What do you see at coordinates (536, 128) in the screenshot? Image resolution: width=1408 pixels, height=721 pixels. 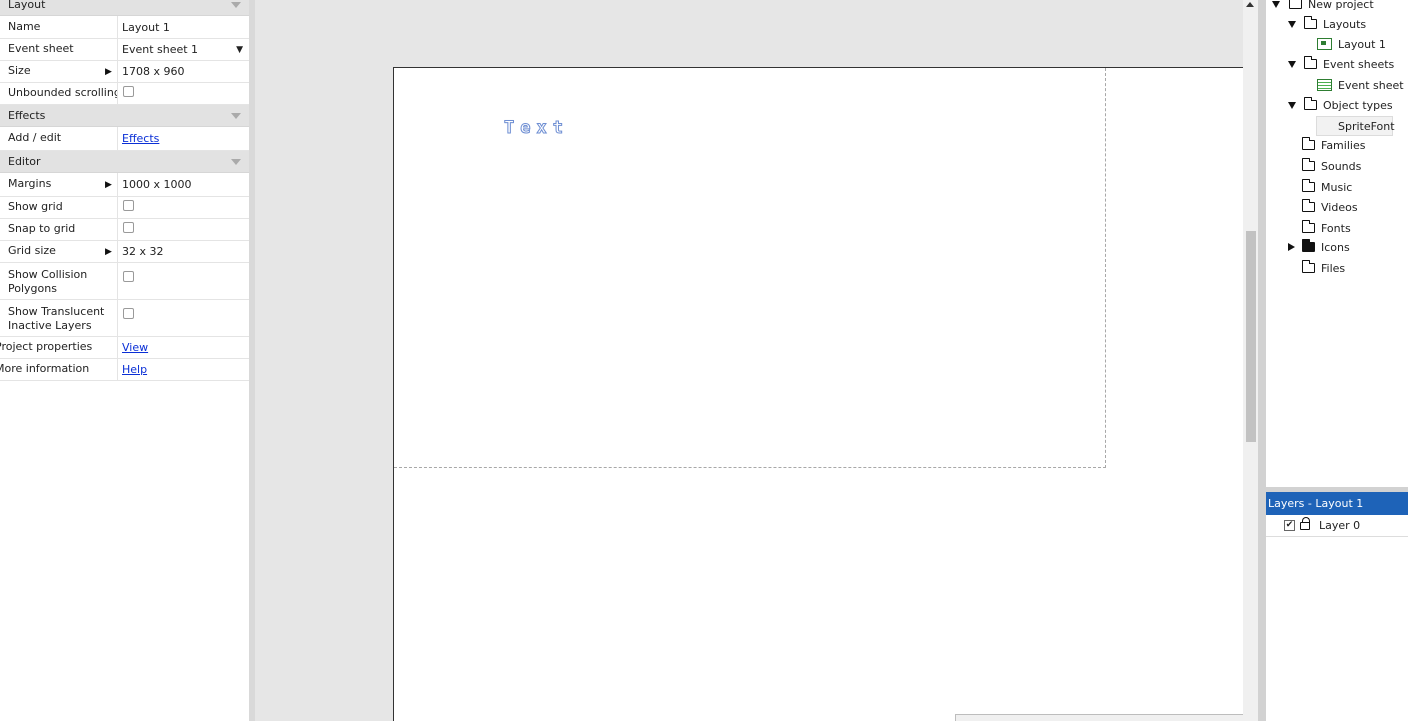 I see `spritefont-object: Text` at bounding box center [536, 128].